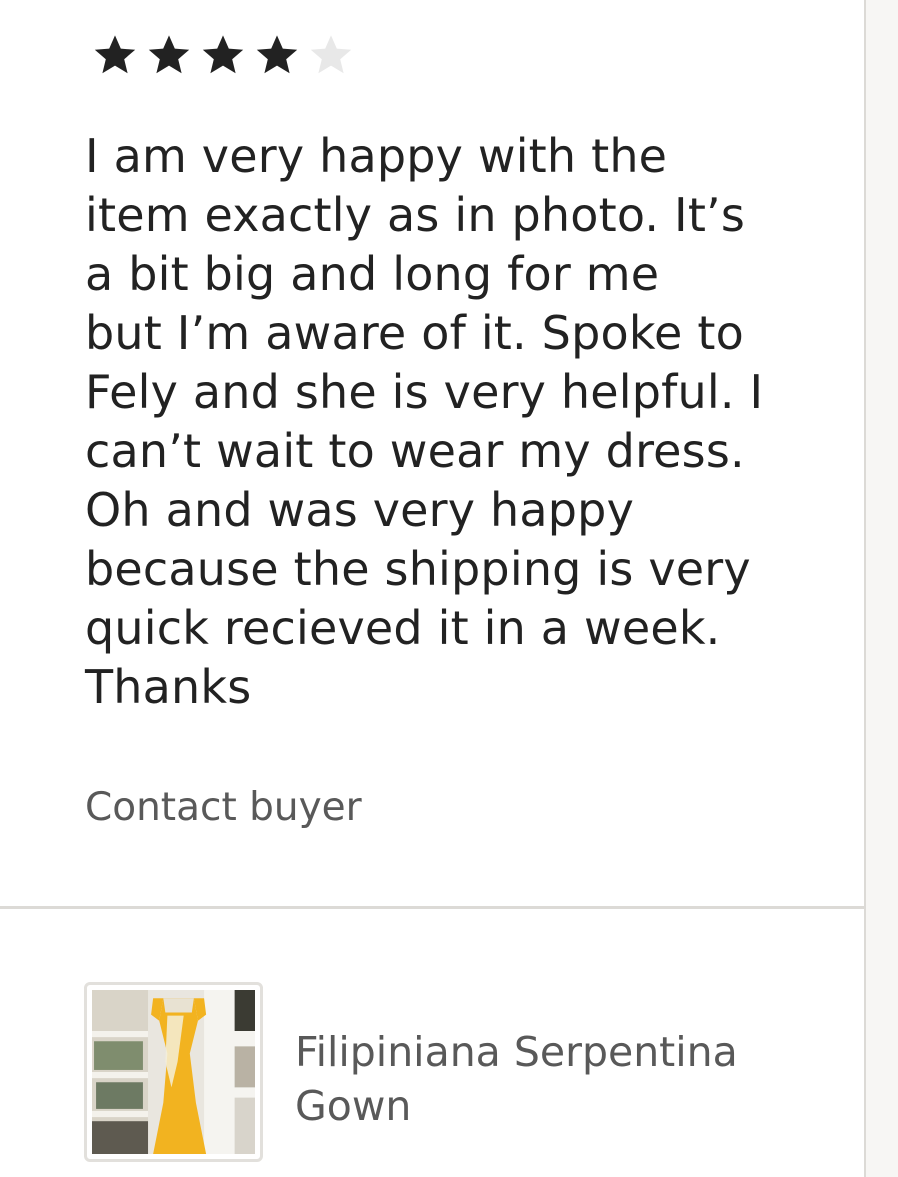  I want to click on star-rating, so click(223, 55).